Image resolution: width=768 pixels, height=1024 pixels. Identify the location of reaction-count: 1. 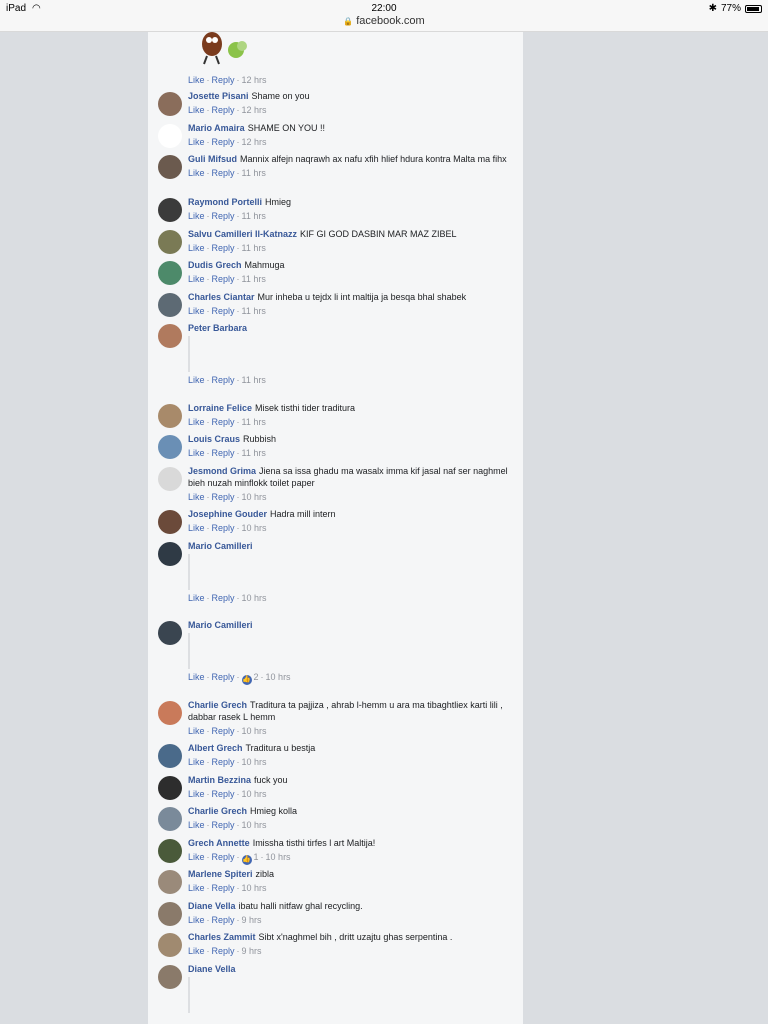
(256, 857).